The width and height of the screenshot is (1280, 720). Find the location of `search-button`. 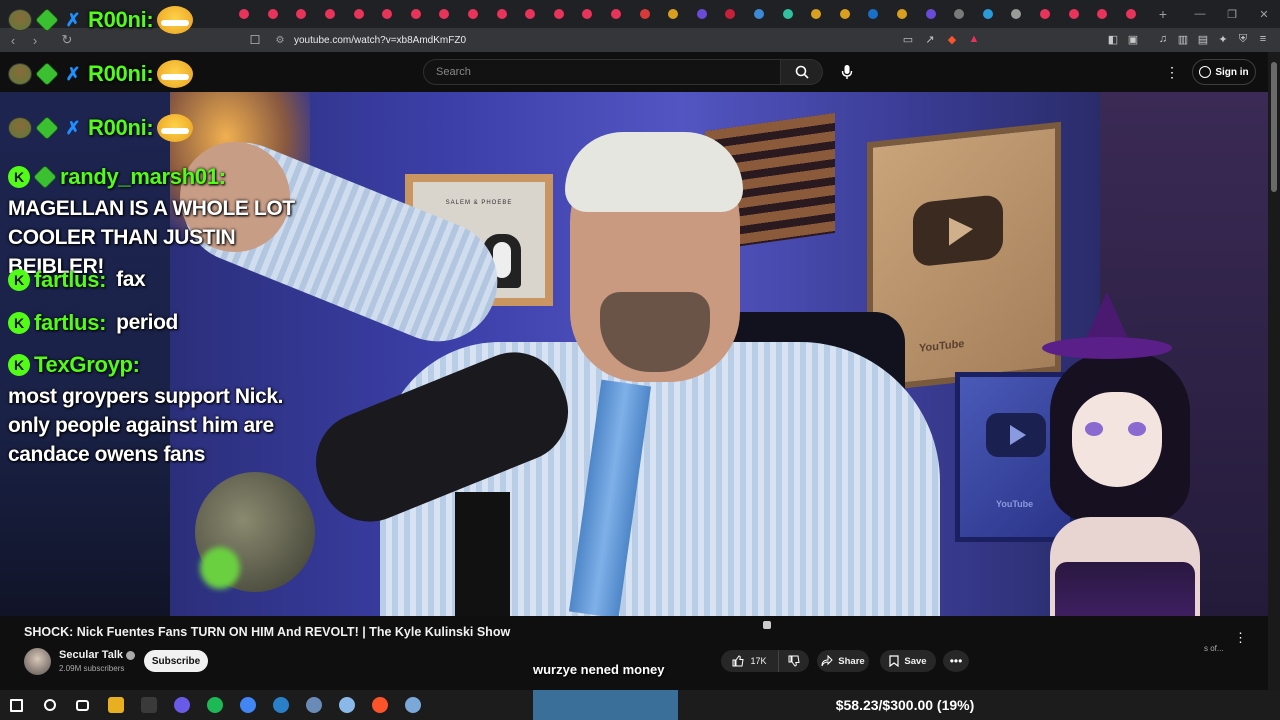

search-button is located at coordinates (802, 72).